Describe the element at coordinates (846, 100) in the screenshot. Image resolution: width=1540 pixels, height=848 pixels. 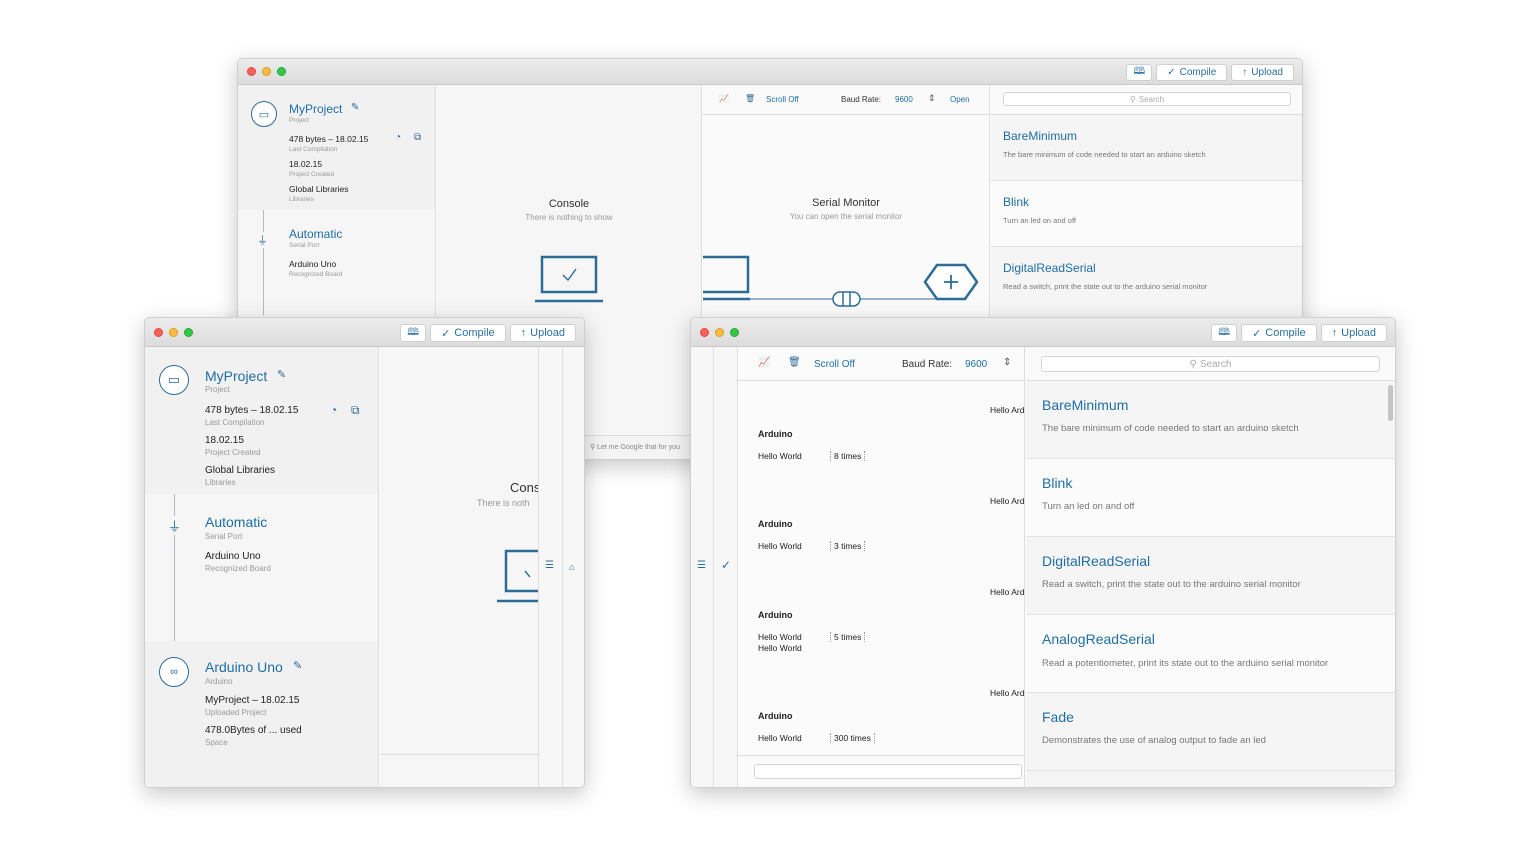
I see `serial-toolbar: 📈 🗑 Scroll Off Baud Rate: 9600 ⇕ Open` at that location.